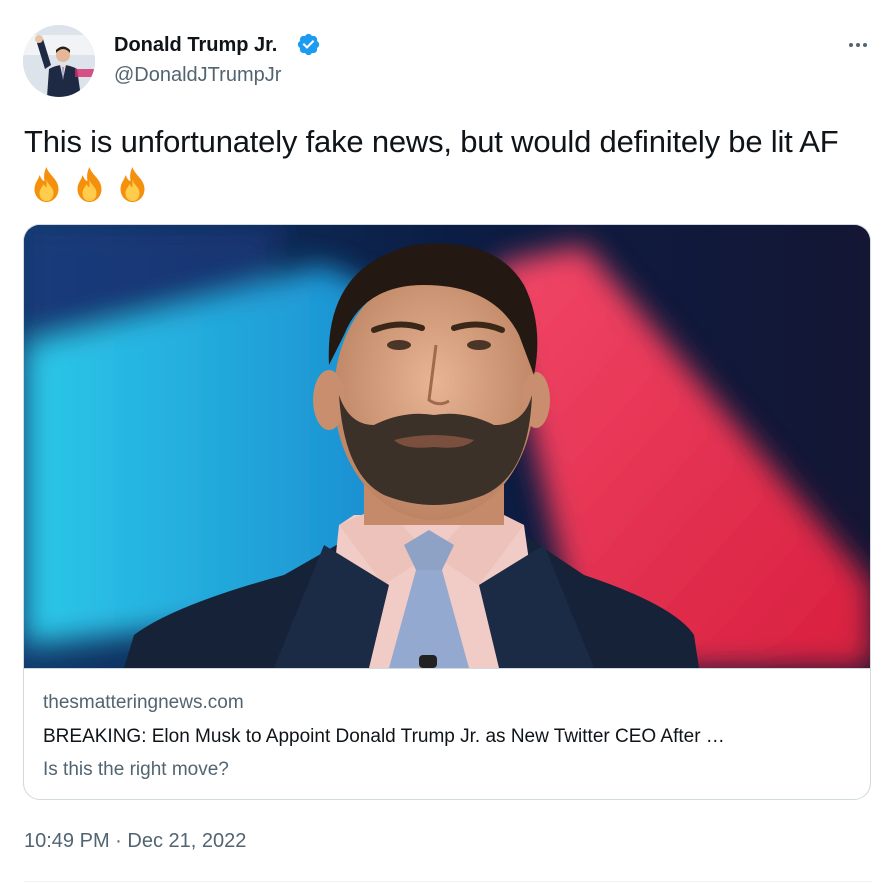 Image resolution: width=895 pixels, height=884 pixels. What do you see at coordinates (143, 702) in the screenshot?
I see `card-domain: thesmatteringnews.com` at bounding box center [143, 702].